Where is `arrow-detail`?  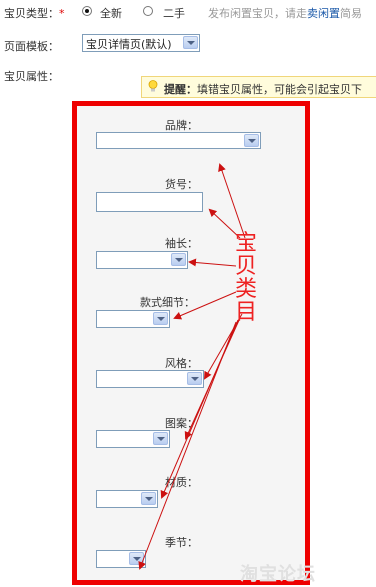
arrow-detail is located at coordinates (205, 305).